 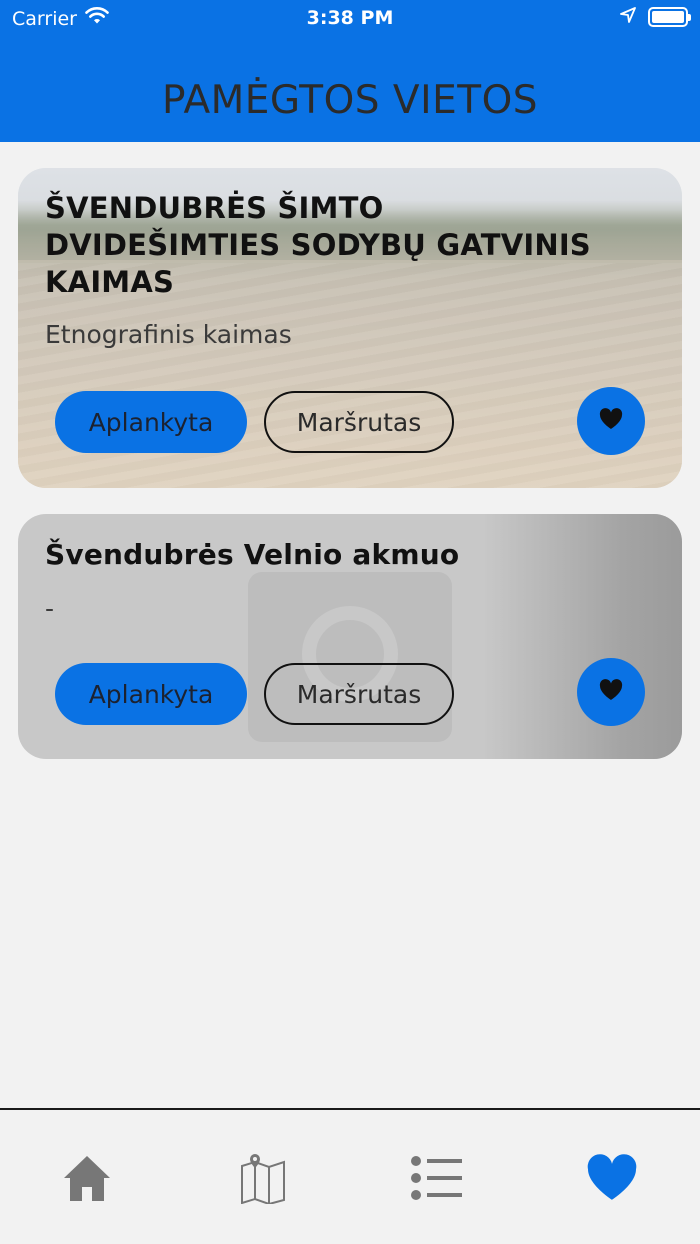 I want to click on map-icon, so click(x=263, y=1180).